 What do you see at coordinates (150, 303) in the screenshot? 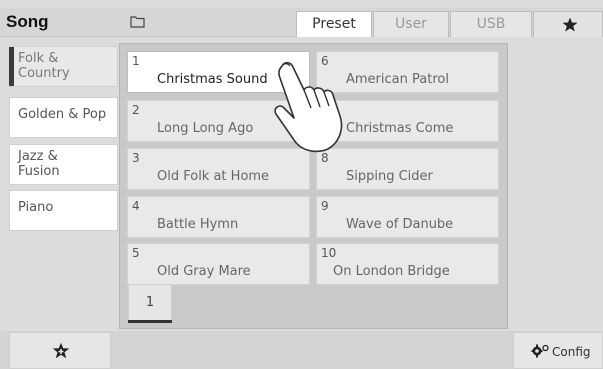
I see `page-button-1: 1` at bounding box center [150, 303].